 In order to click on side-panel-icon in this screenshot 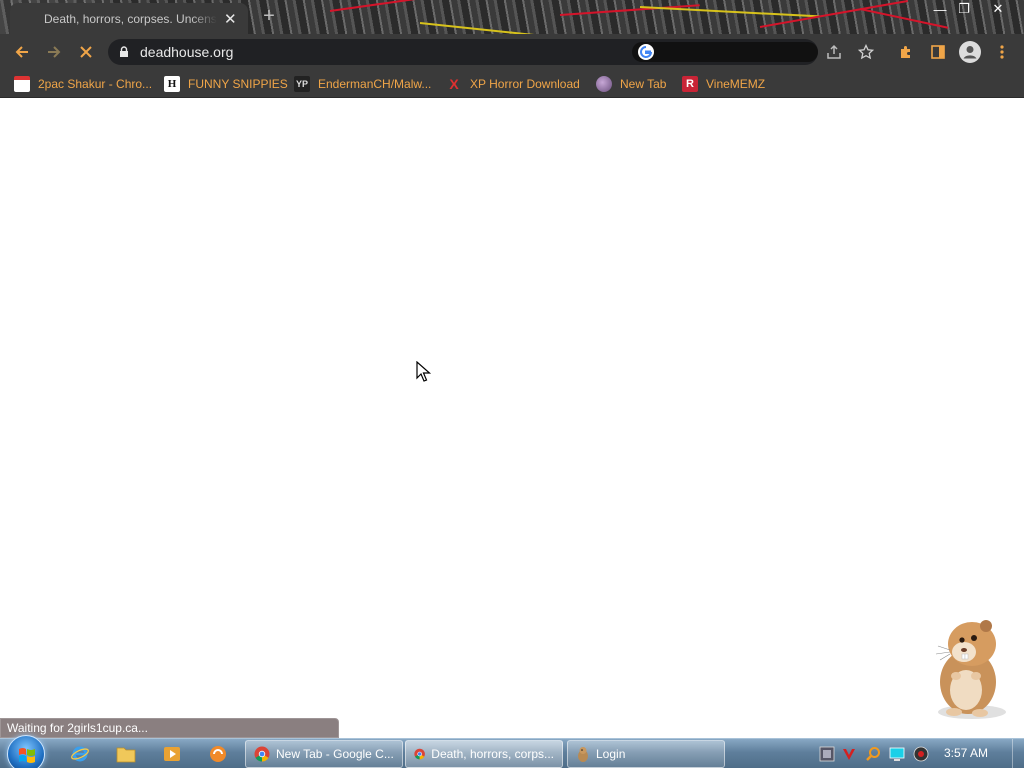, I will do `click(938, 52)`.